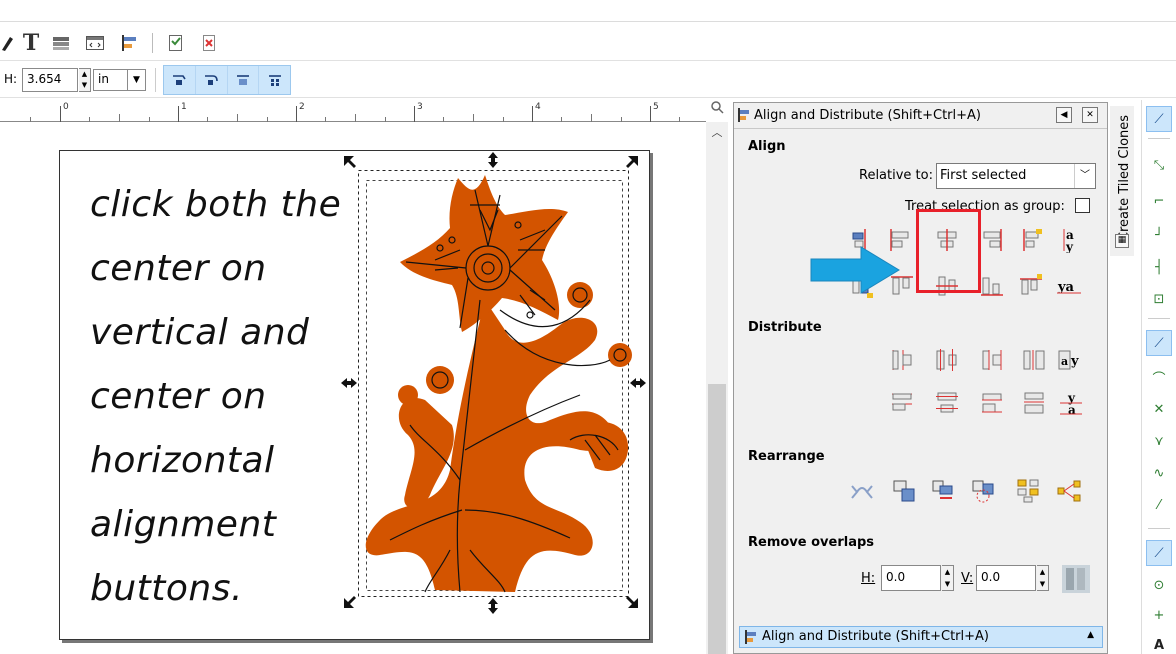 Image resolution: width=1176 pixels, height=654 pixels. Describe the element at coordinates (420, 107) in the screenshot. I see `ruler-tick-label: 3` at that location.